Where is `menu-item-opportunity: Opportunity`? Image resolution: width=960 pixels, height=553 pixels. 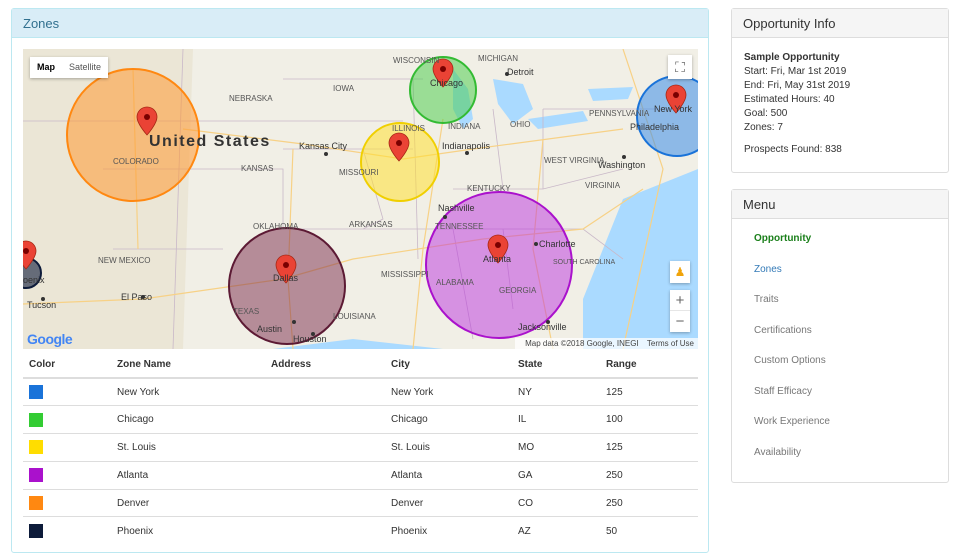
menu-item-opportunity: Opportunity is located at coordinates (851, 244).